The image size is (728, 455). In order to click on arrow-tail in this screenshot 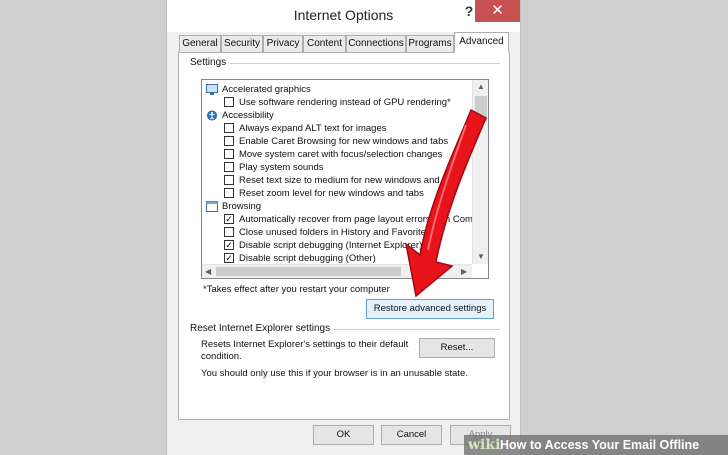, I will do `click(462, 275)`.